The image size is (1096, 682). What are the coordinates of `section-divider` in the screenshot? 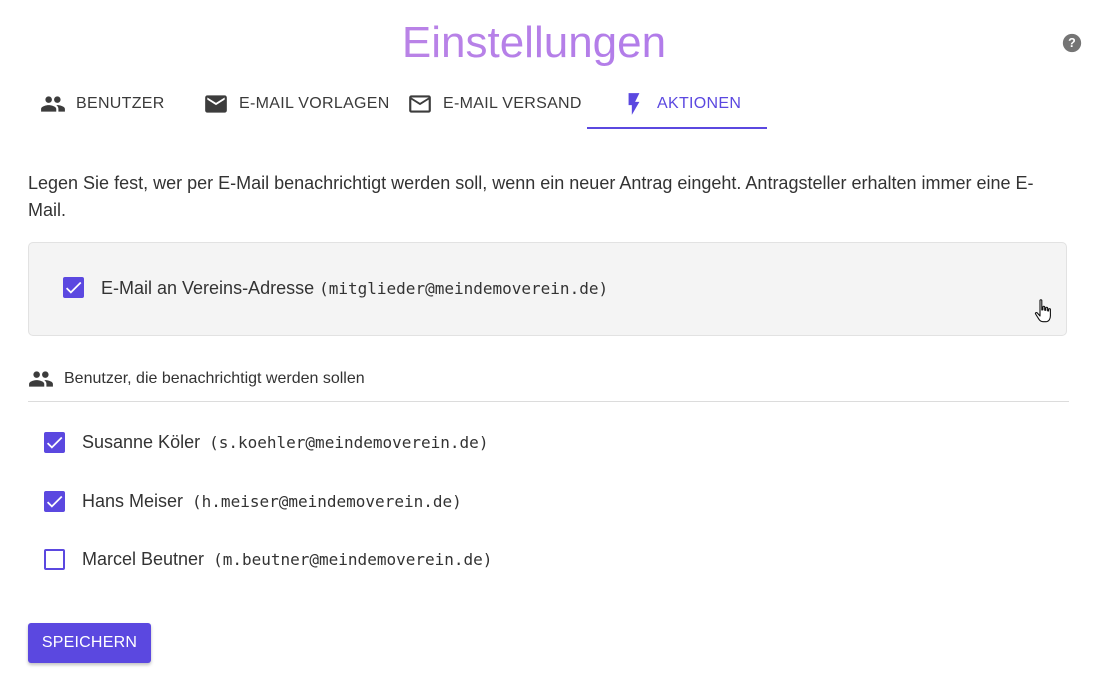 It's located at (548, 401).